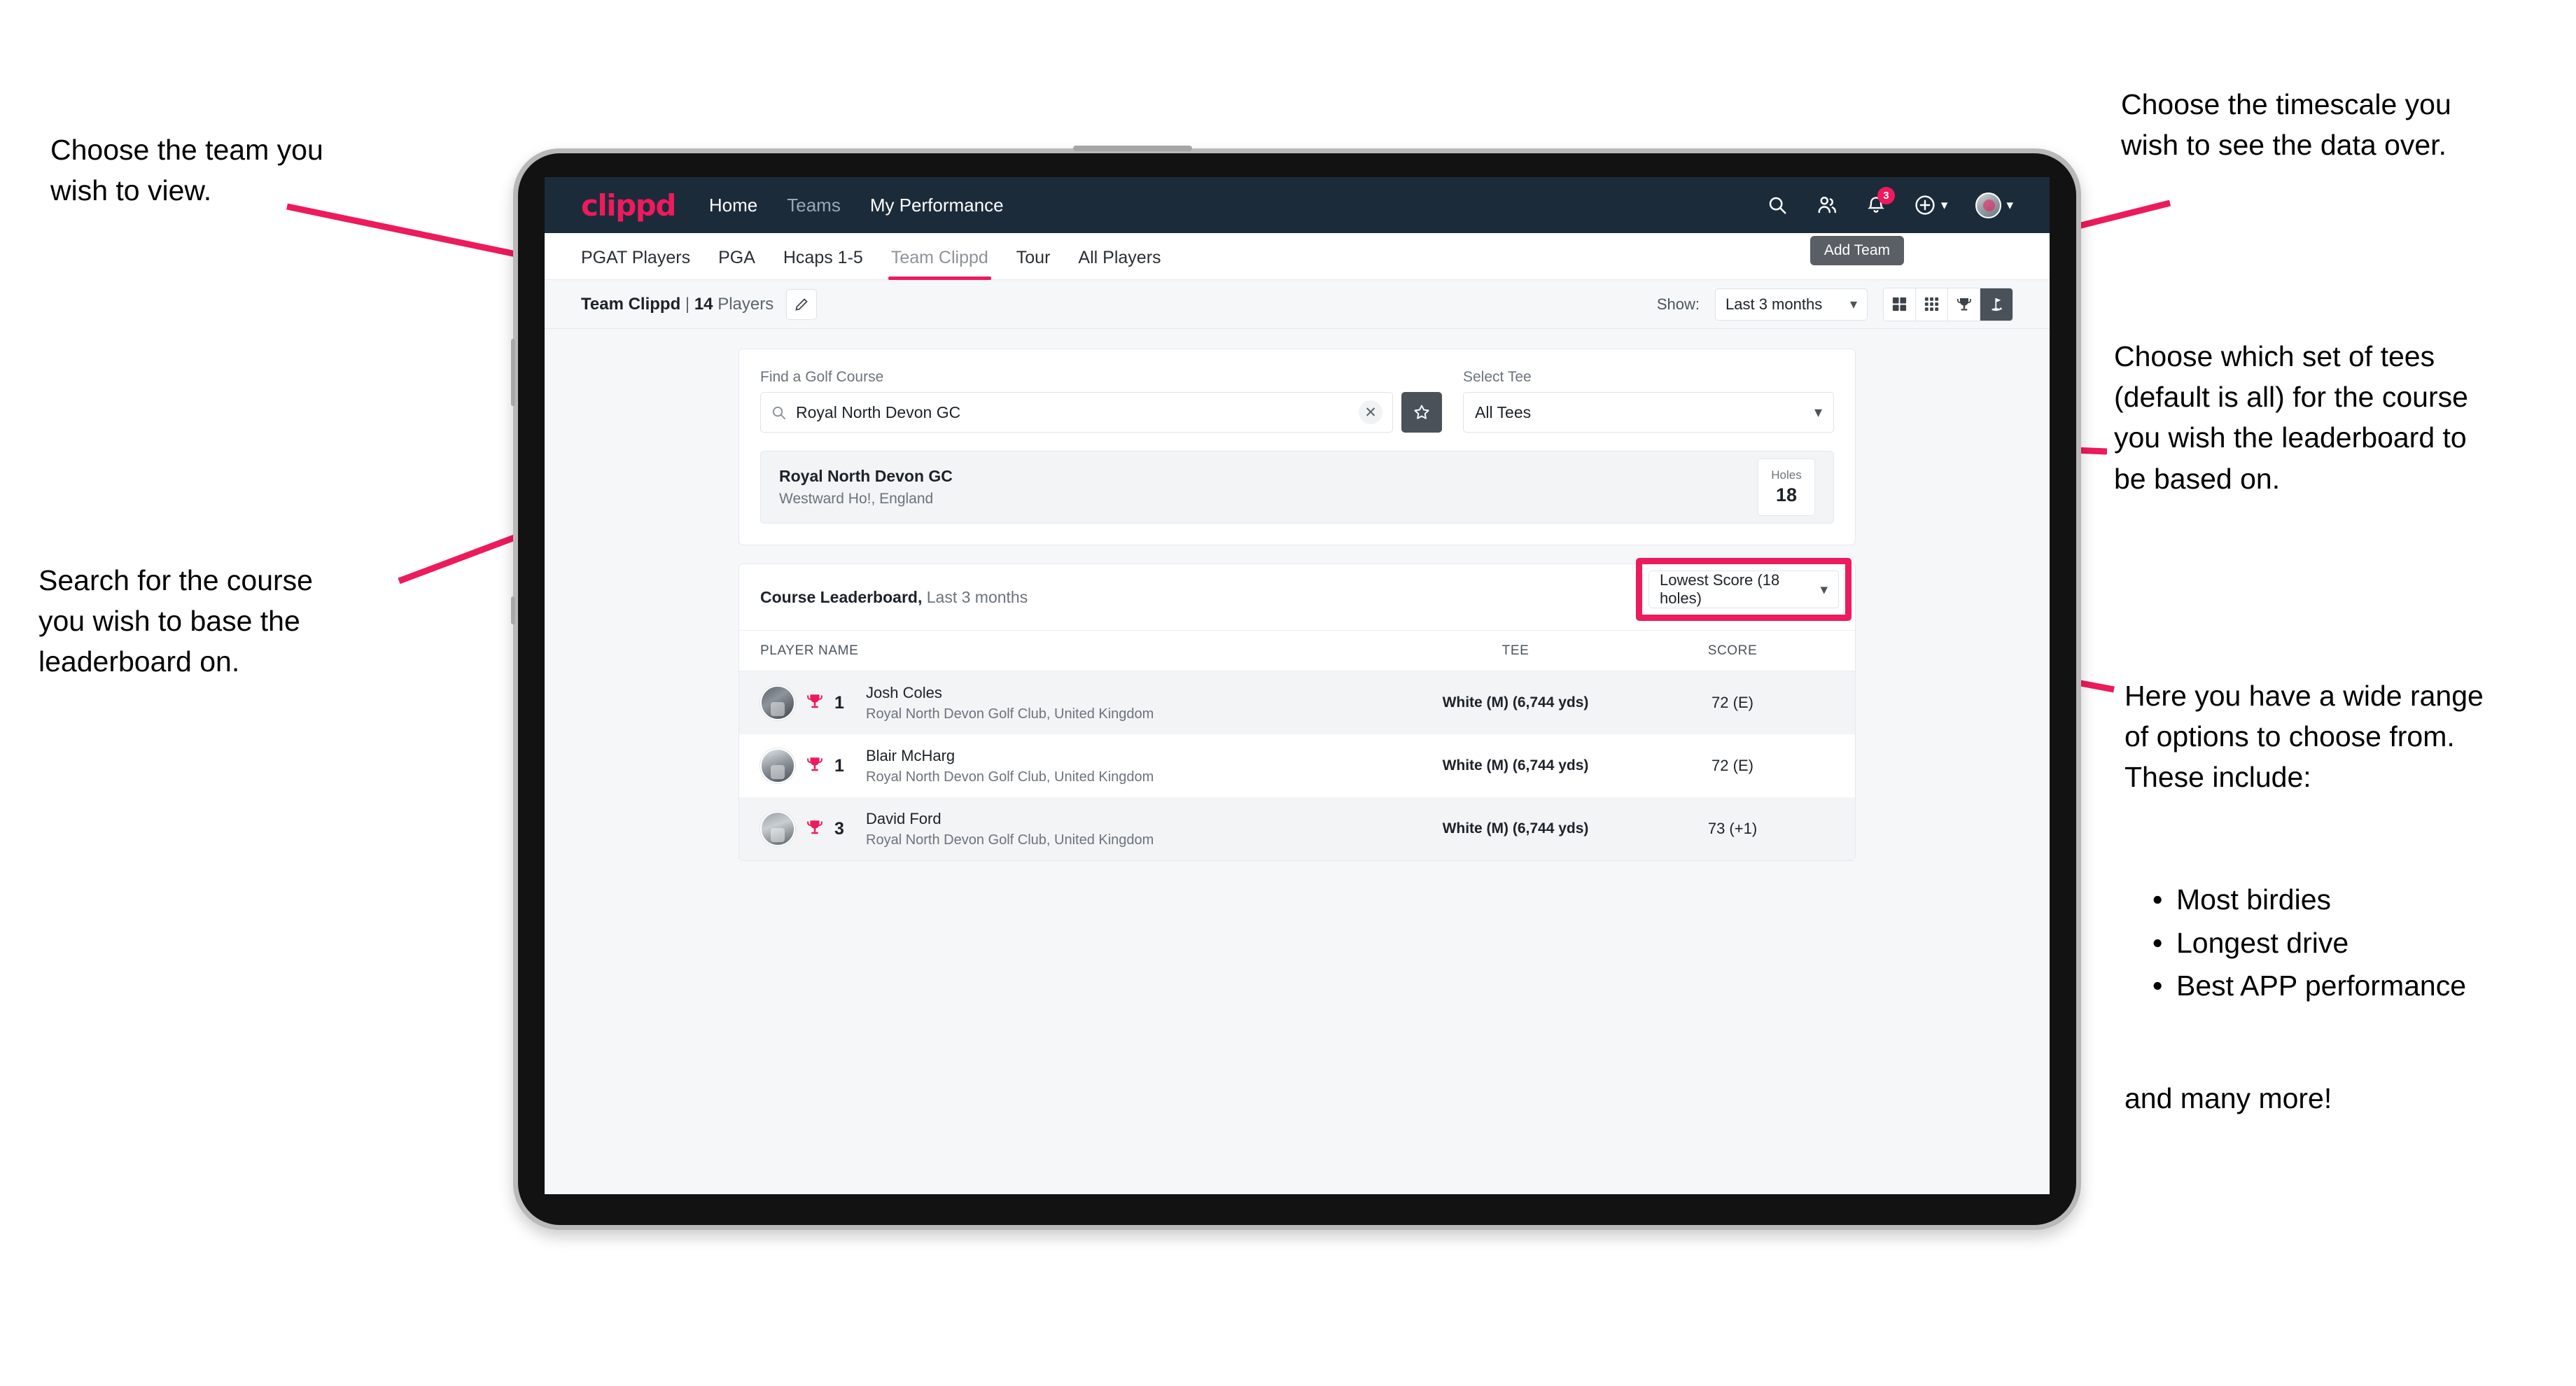 The image size is (2576, 1386). I want to click on tab-all-players: All Players, so click(1119, 263).